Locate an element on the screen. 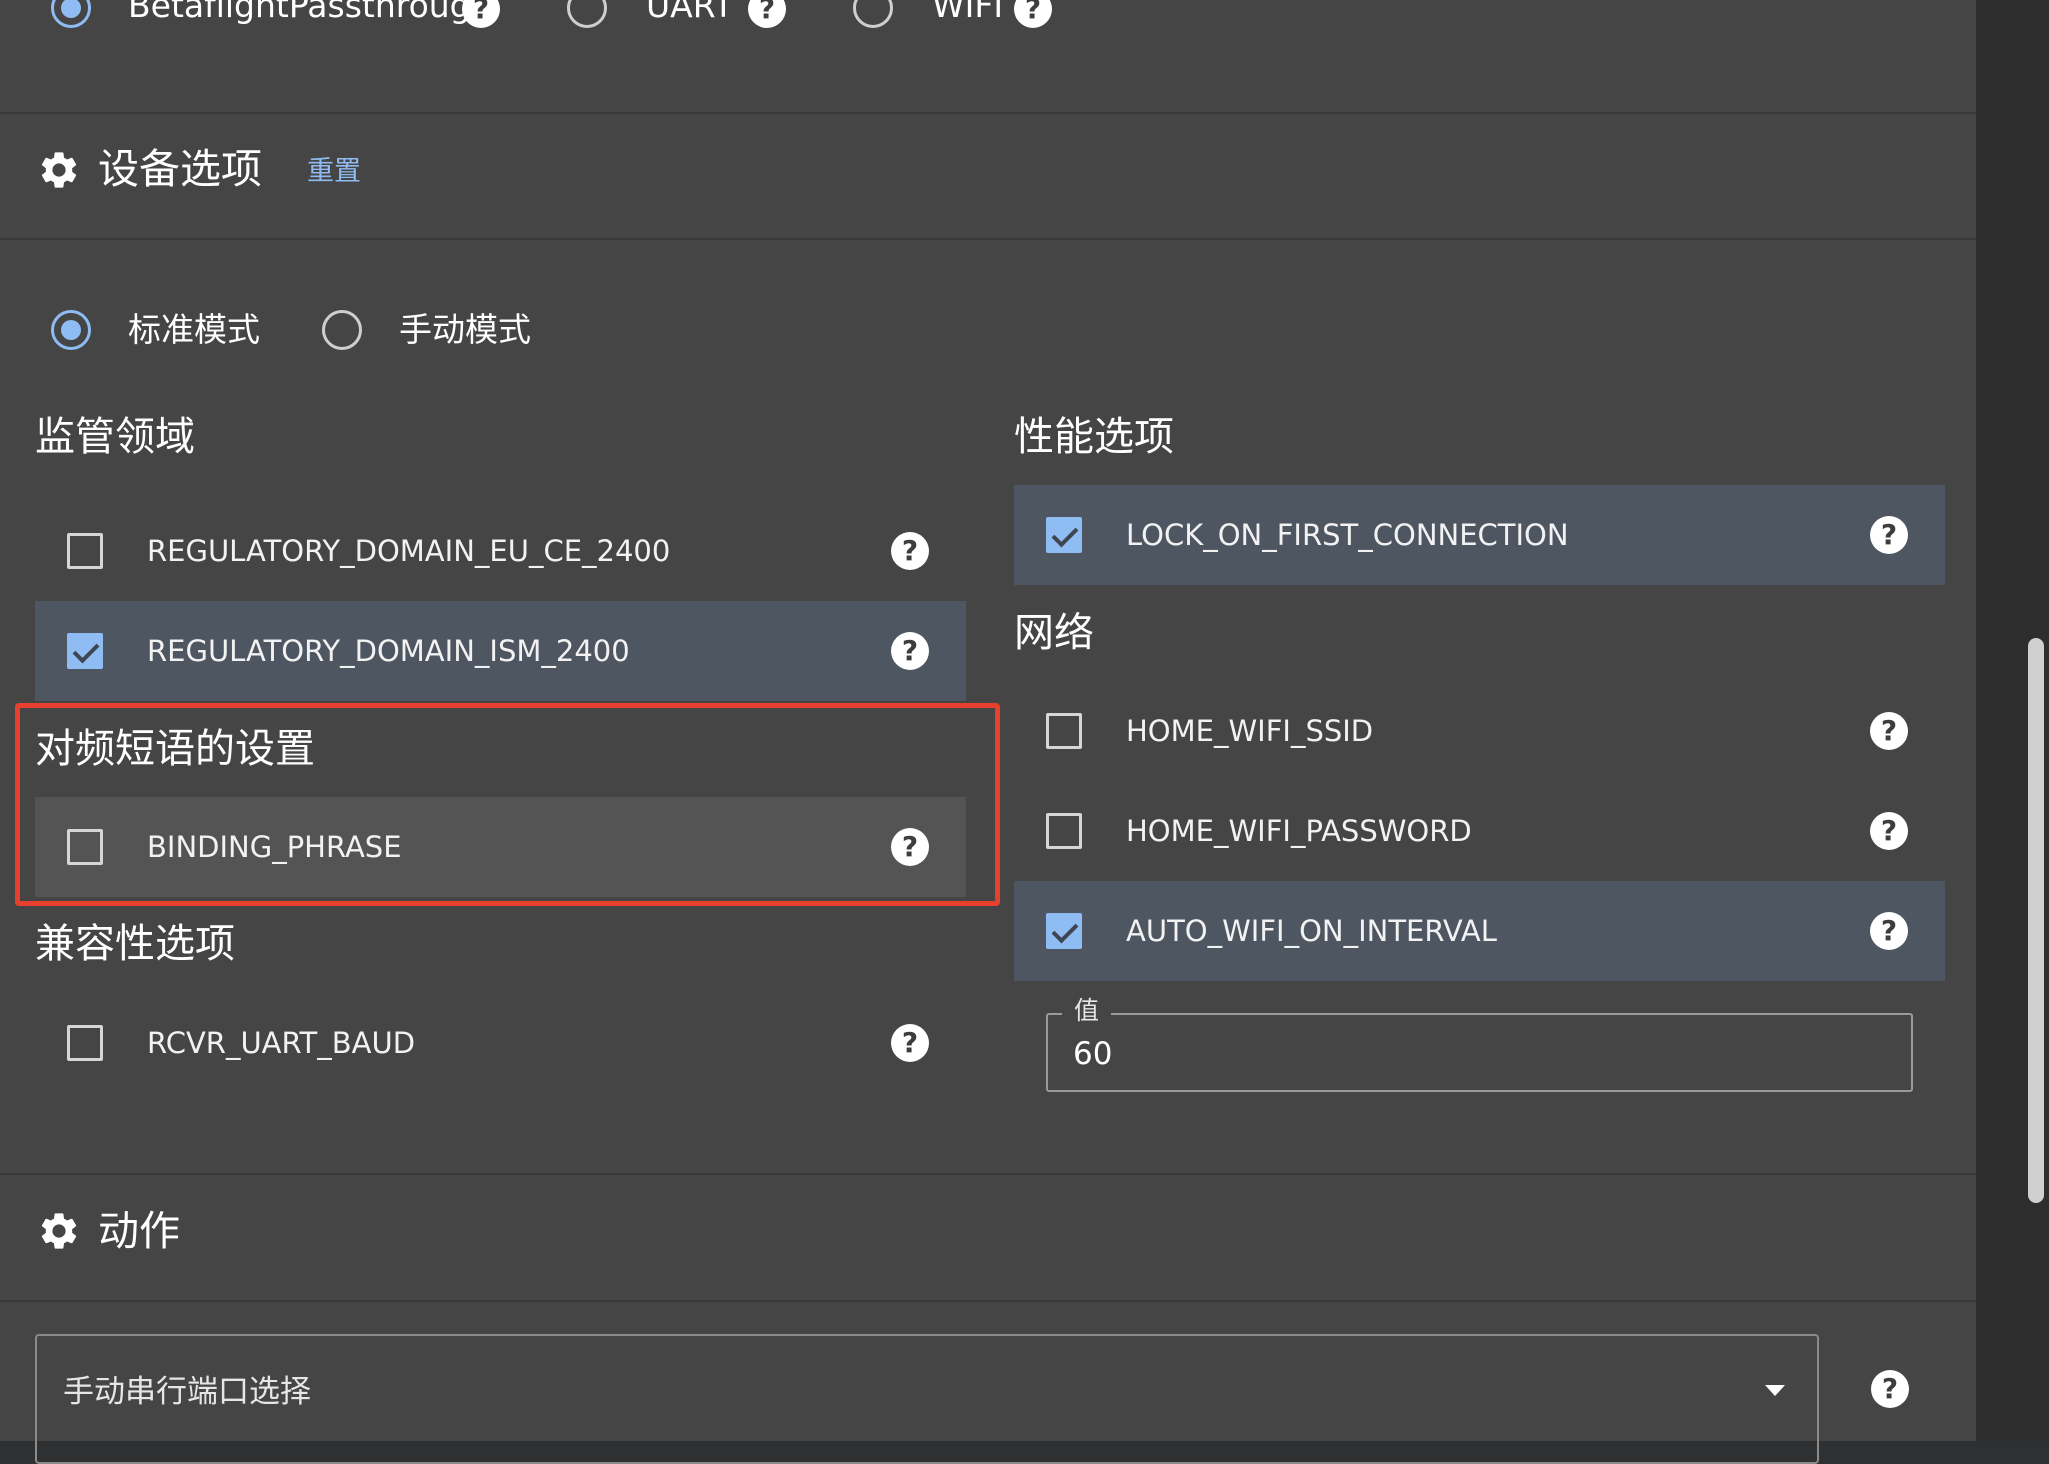 This screenshot has height=1464, width=2049. option-label: REGULATORY_DOMAIN_EU_CE_2400 is located at coordinates (409, 551).